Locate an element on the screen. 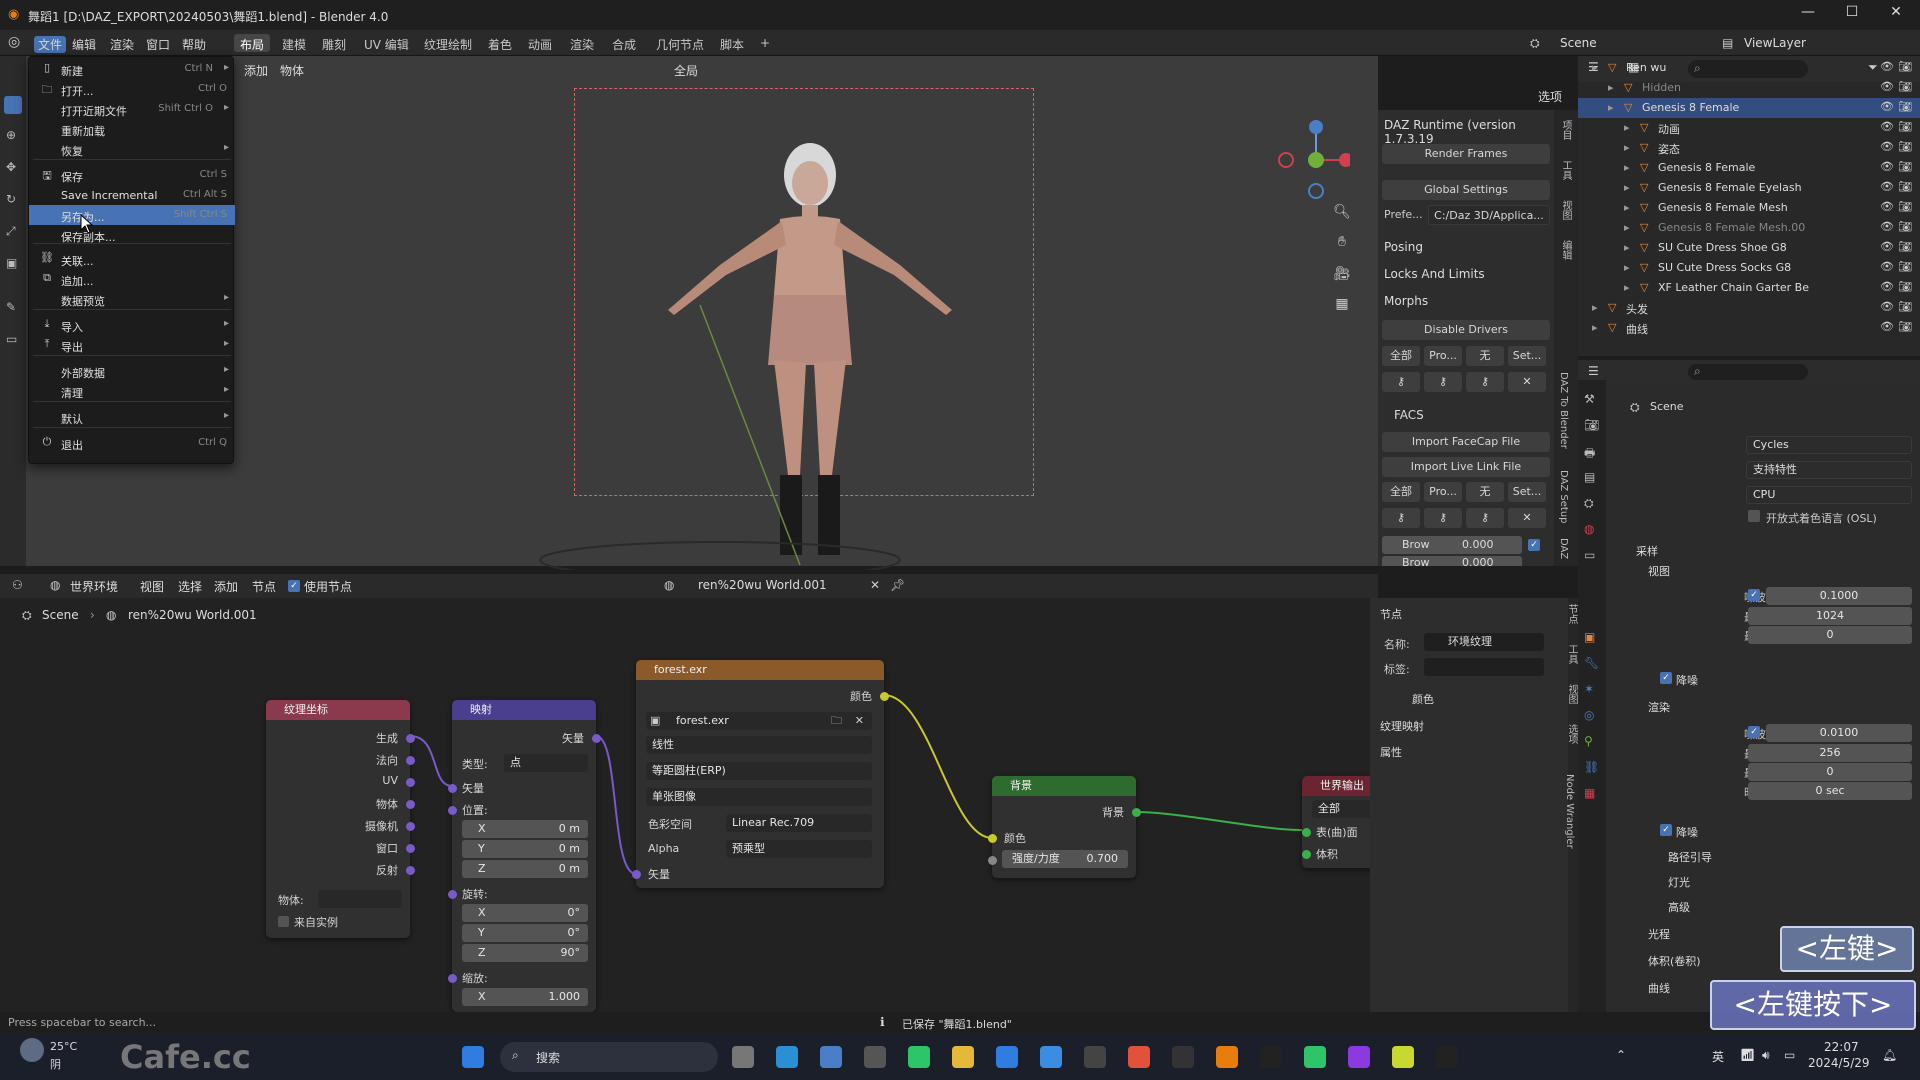 Image resolution: width=1920 pixels, height=1080 pixels. move-tool-icon: ✥ is located at coordinates (11, 167).